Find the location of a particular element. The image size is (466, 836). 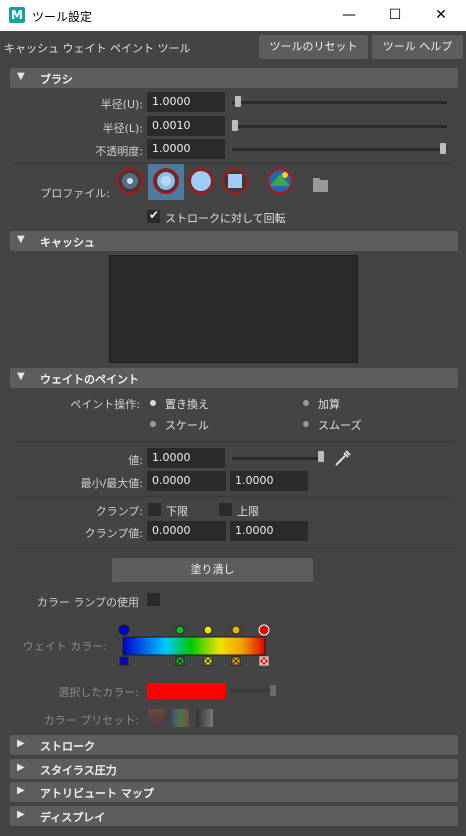

section-stroke-label: ストローク is located at coordinates (67, 746).